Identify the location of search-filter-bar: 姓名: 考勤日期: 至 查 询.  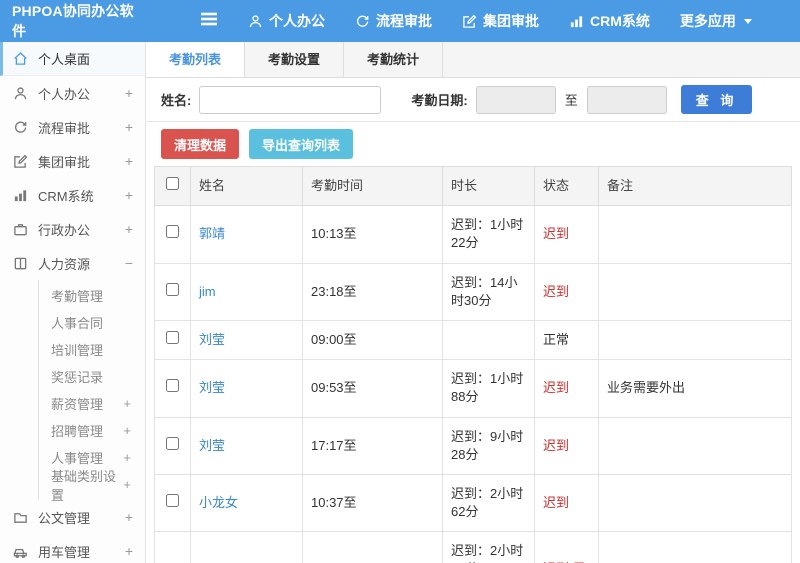
(473, 100).